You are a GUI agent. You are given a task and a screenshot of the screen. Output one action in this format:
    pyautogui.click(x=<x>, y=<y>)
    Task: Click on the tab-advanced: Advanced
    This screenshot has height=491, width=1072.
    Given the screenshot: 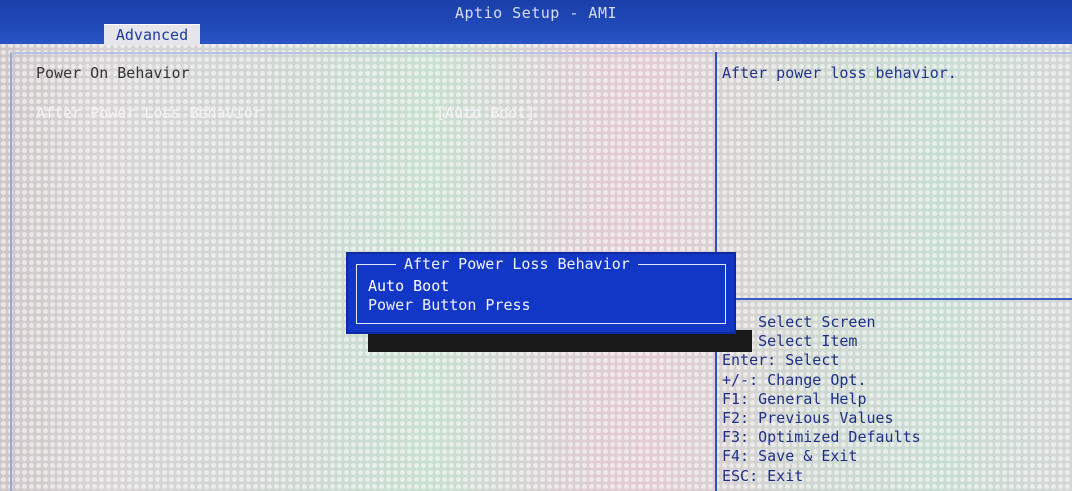 What is the action you would take?
    pyautogui.click(x=152, y=34)
    